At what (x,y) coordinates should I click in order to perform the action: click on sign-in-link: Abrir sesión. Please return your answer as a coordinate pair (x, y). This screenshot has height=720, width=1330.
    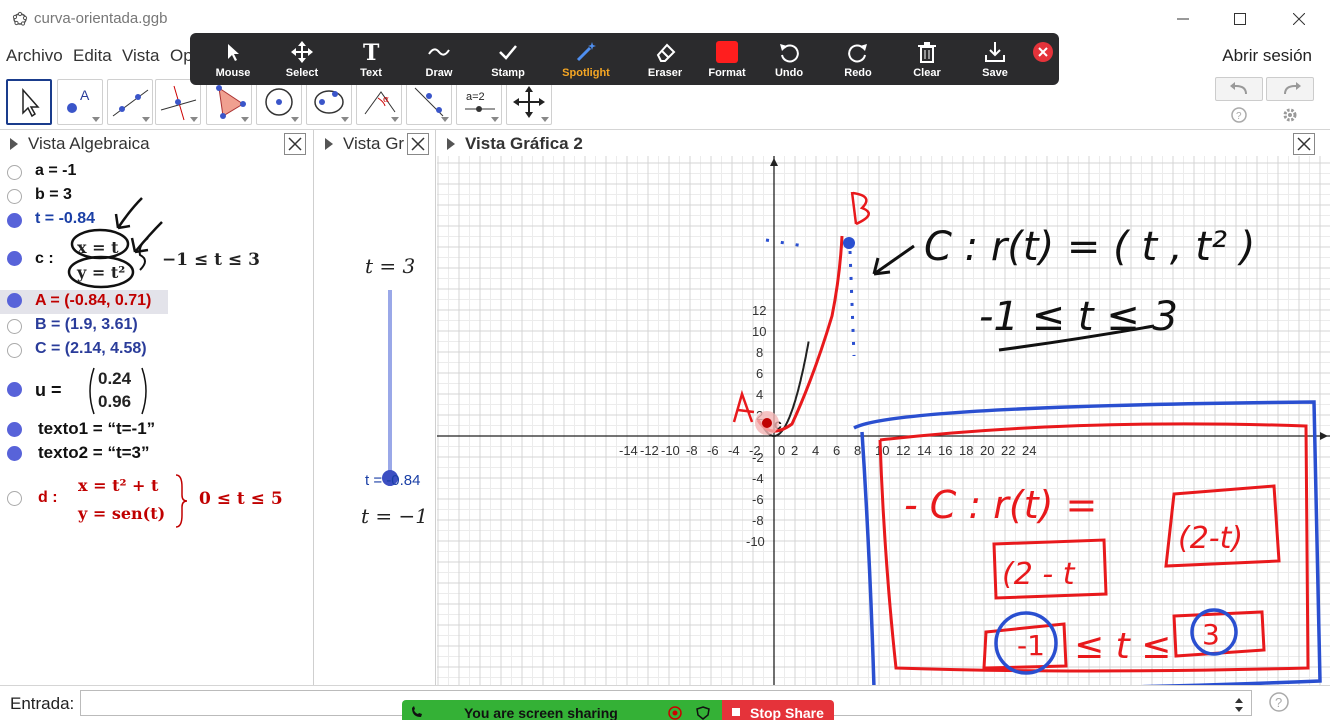
    Looking at the image, I should click on (1267, 56).